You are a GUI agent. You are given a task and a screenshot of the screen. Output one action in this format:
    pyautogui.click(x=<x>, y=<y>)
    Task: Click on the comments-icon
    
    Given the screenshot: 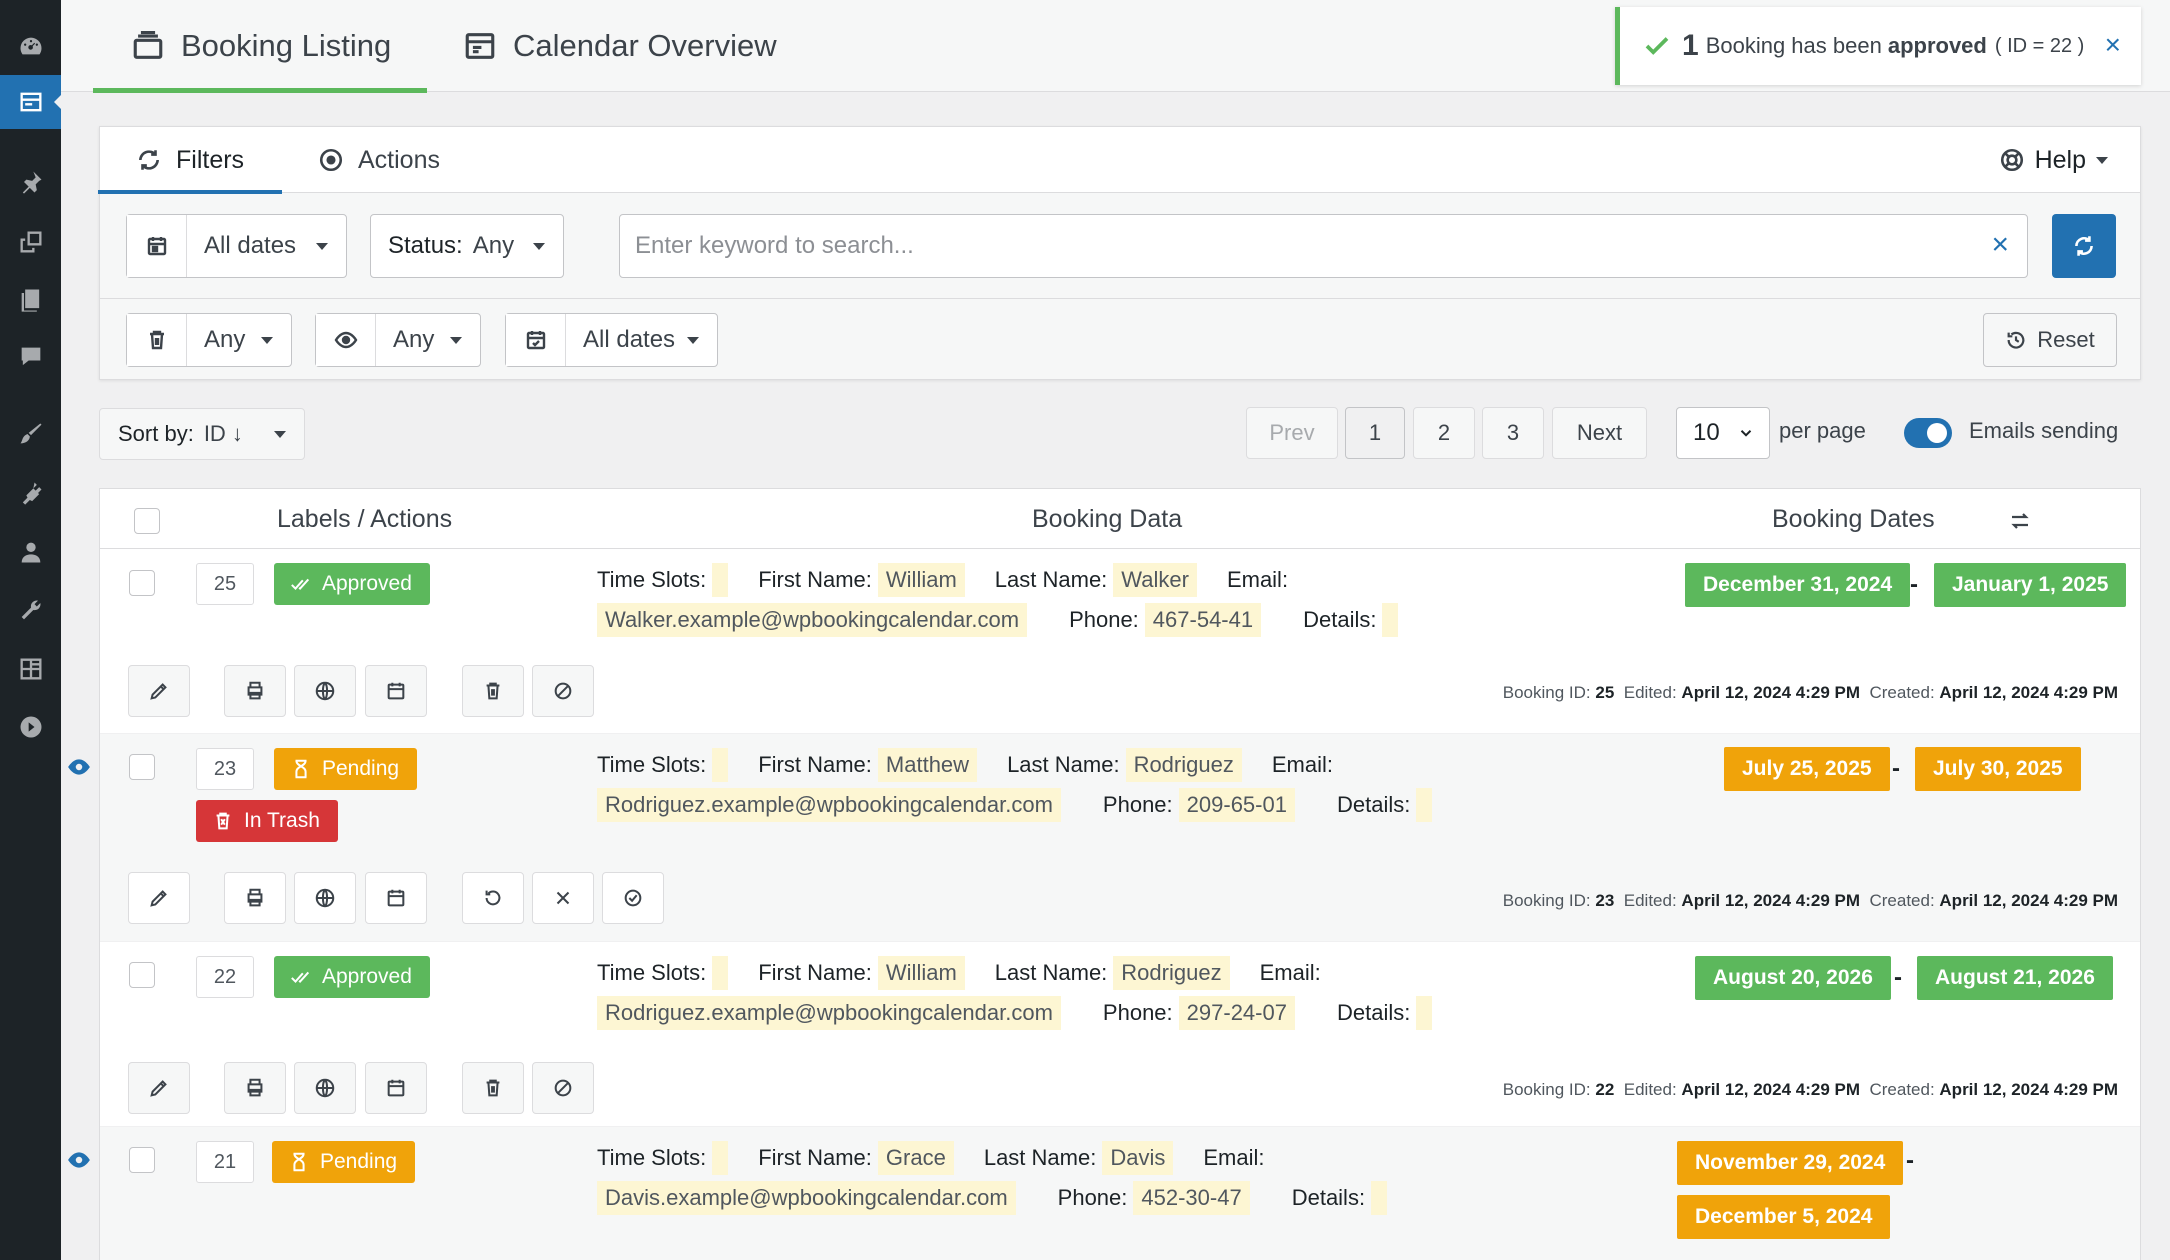 What is the action you would take?
    pyautogui.click(x=30, y=357)
    